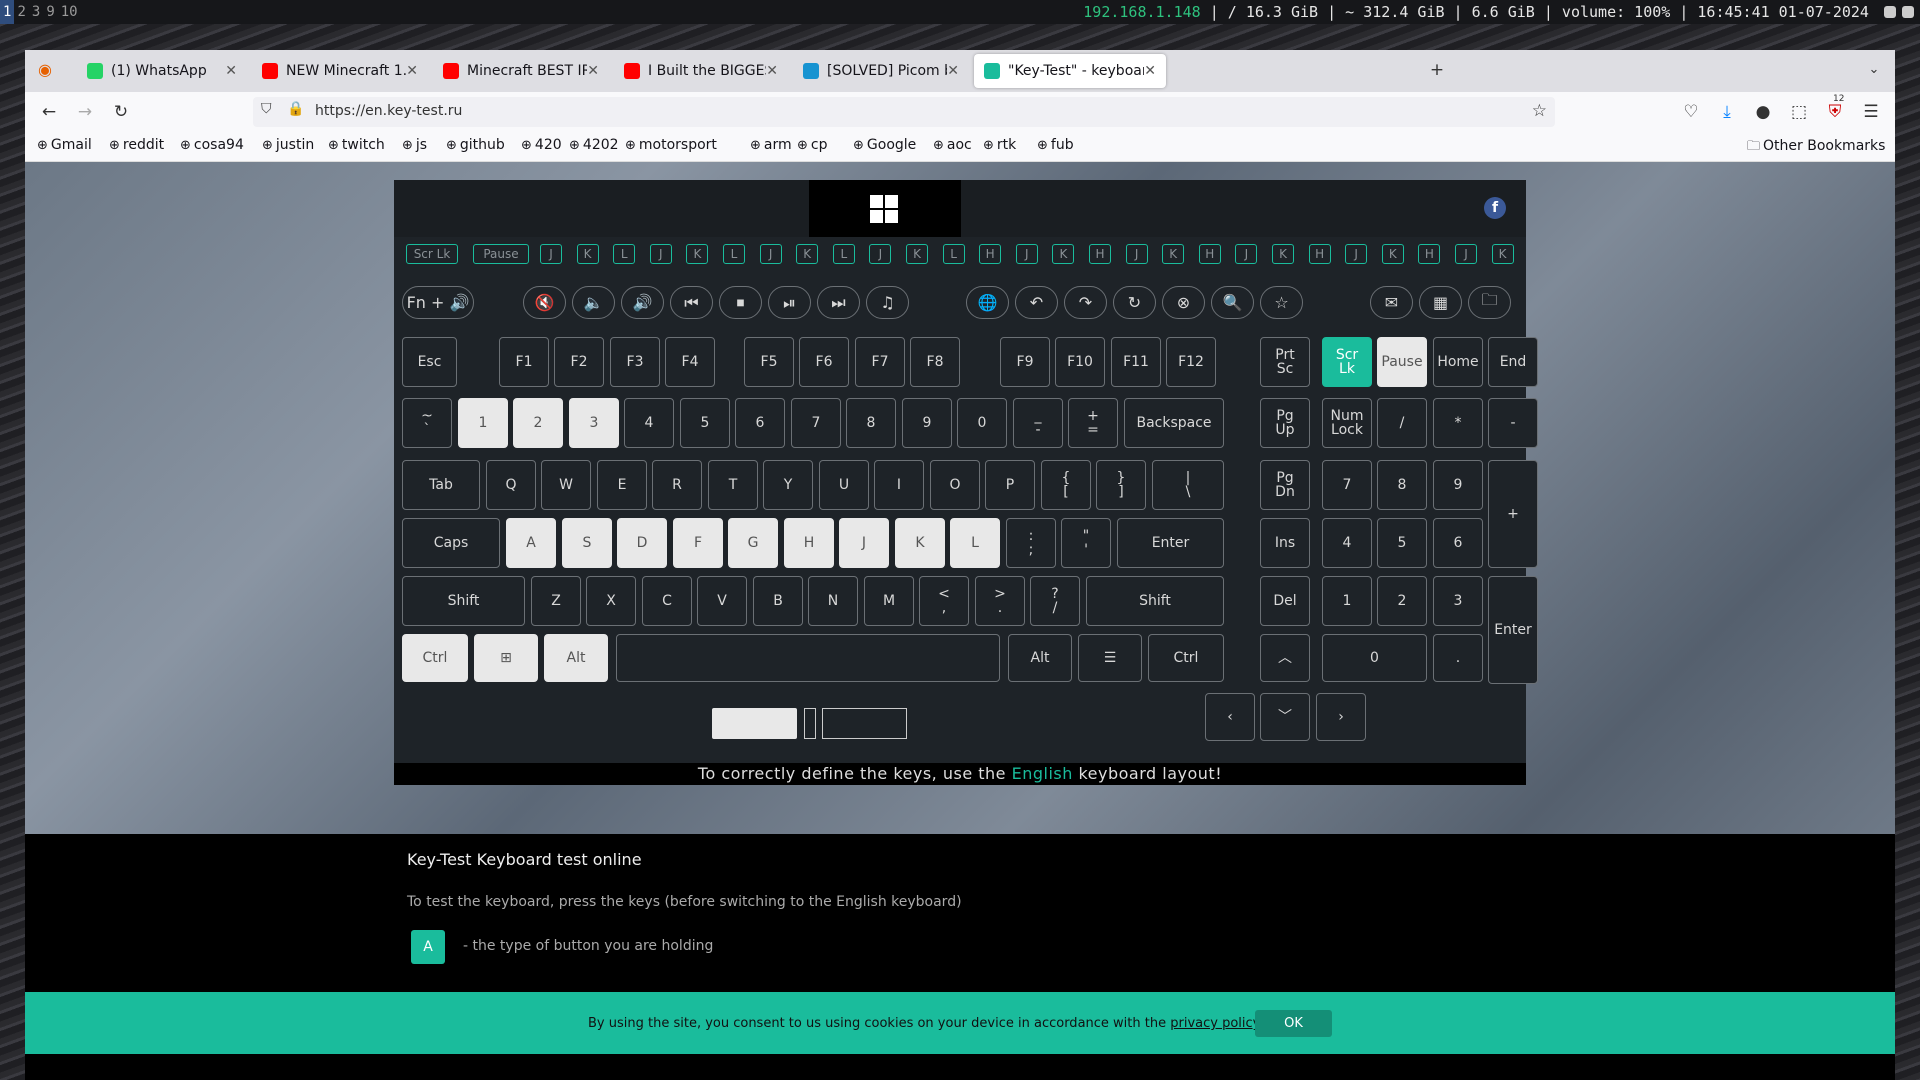  What do you see at coordinates (524, 362) in the screenshot?
I see `key-0-1: F1` at bounding box center [524, 362].